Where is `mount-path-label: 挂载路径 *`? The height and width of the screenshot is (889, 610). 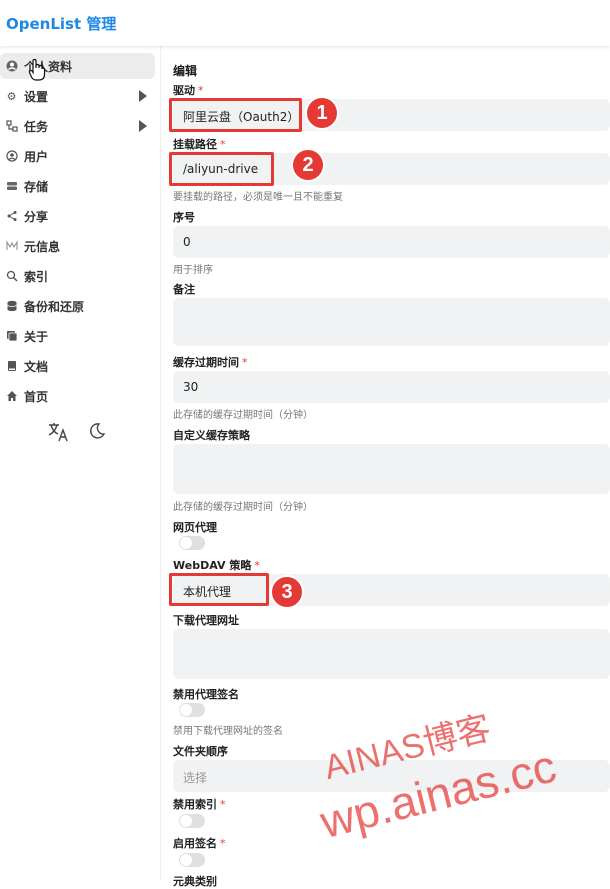
mount-path-label: 挂载路径 * is located at coordinates (199, 144).